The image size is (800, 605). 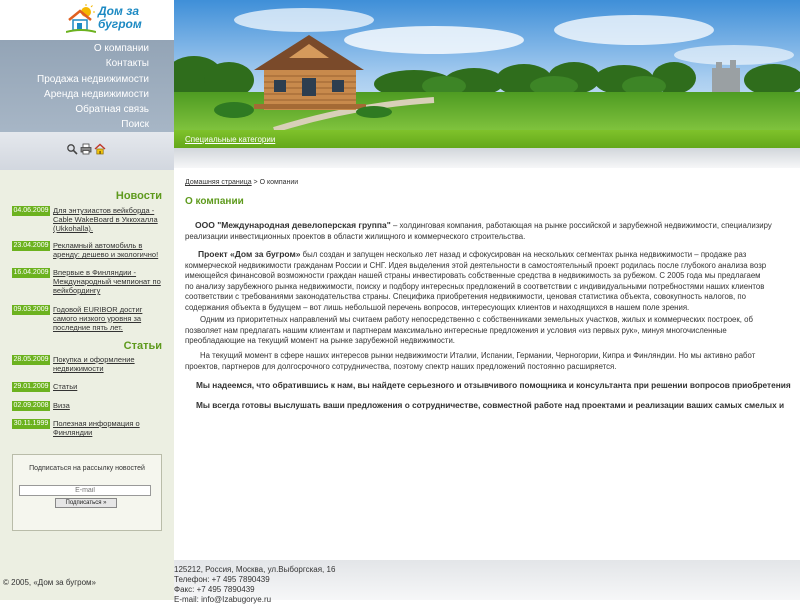 I want to click on project-name: Проект «Дом за бугром», so click(x=249, y=254).